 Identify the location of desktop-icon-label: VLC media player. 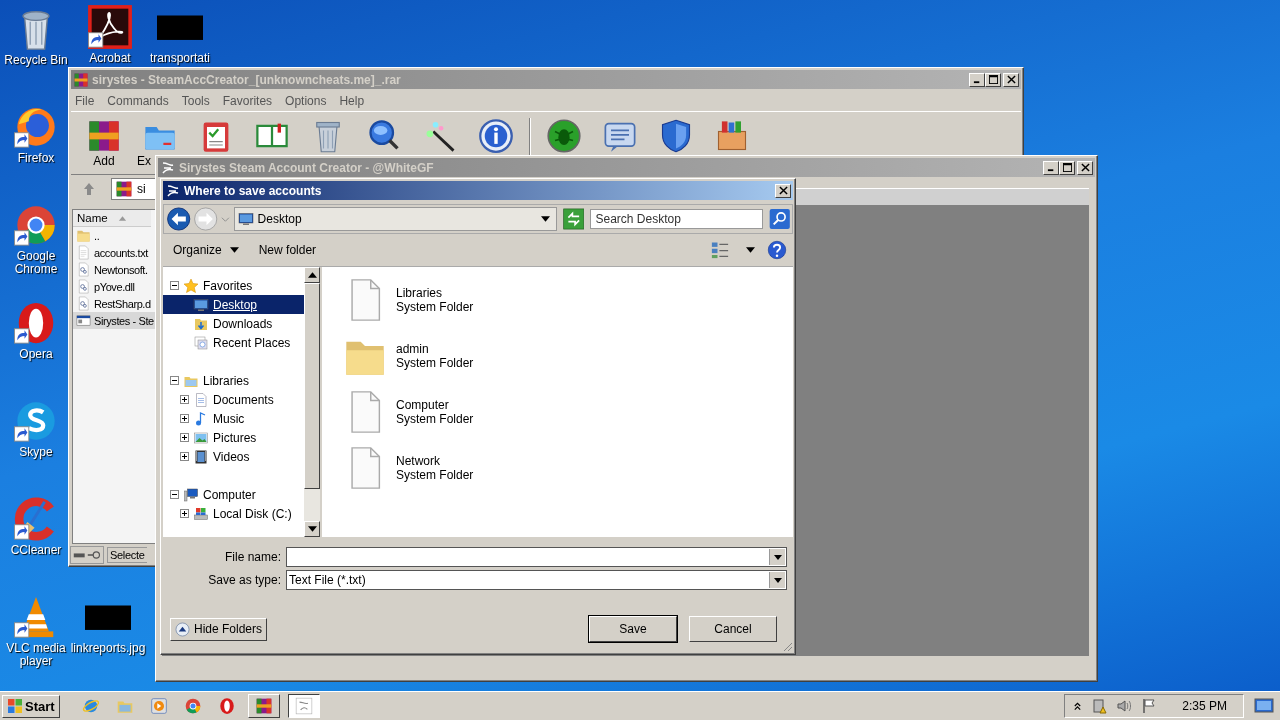
(36, 655).